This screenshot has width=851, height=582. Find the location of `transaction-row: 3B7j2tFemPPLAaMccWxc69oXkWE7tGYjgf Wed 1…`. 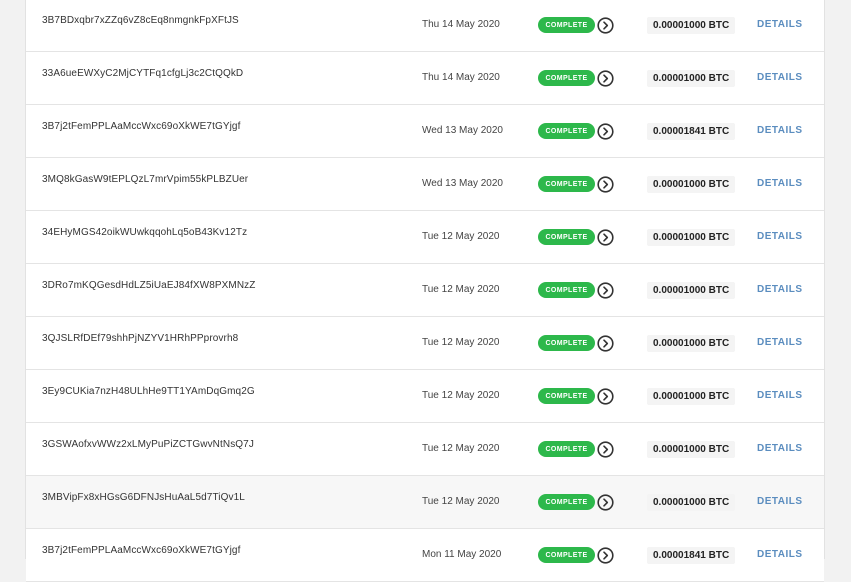

transaction-row: 3B7j2tFemPPLAaMccWxc69oXkWE7tGYjgf Wed 1… is located at coordinates (425, 131).